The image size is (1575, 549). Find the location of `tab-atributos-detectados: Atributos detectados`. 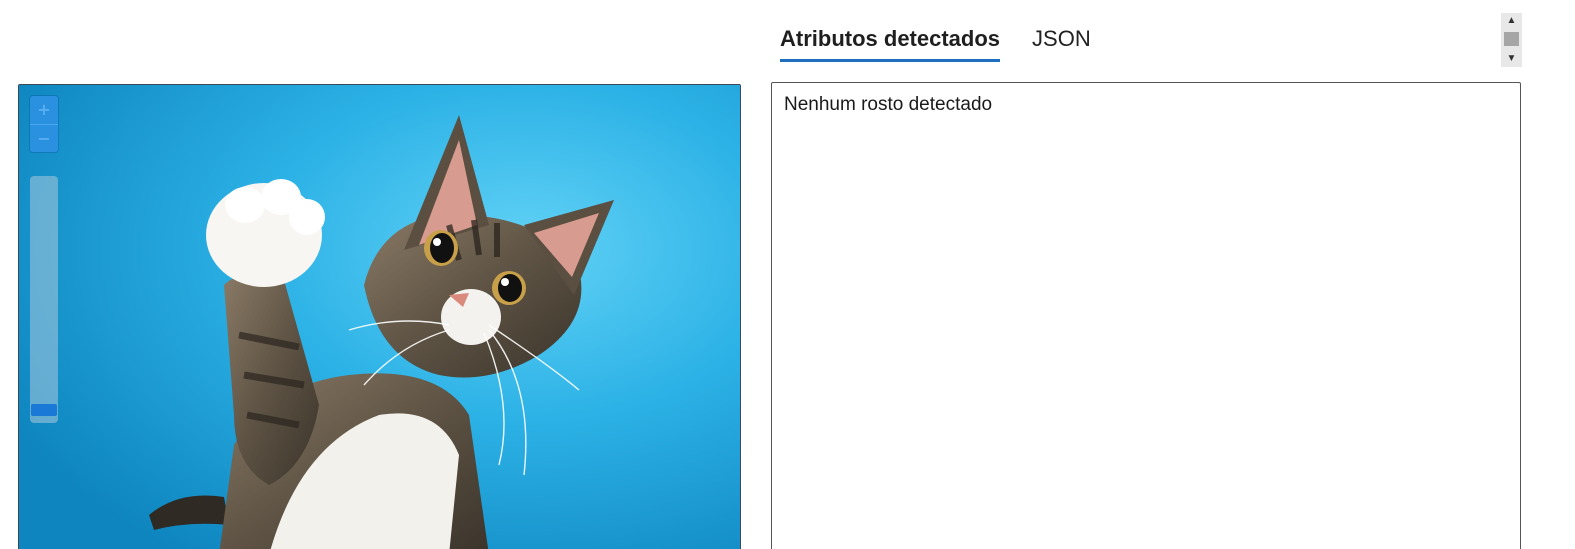

tab-atributos-detectados: Atributos detectados is located at coordinates (890, 42).